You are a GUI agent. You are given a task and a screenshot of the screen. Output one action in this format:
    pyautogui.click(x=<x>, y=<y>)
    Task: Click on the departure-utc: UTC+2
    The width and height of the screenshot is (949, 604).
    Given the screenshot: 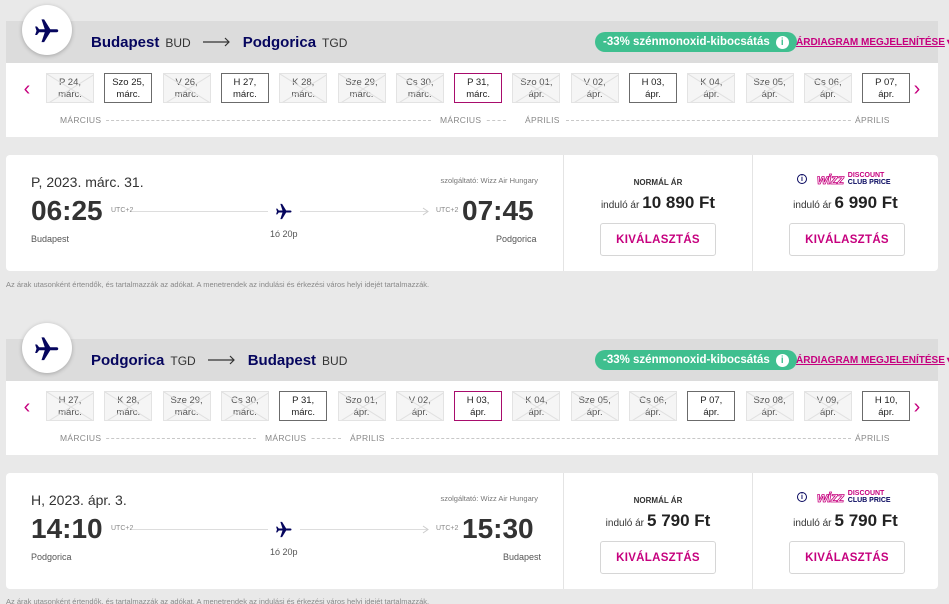 What is the action you would take?
    pyautogui.click(x=122, y=210)
    